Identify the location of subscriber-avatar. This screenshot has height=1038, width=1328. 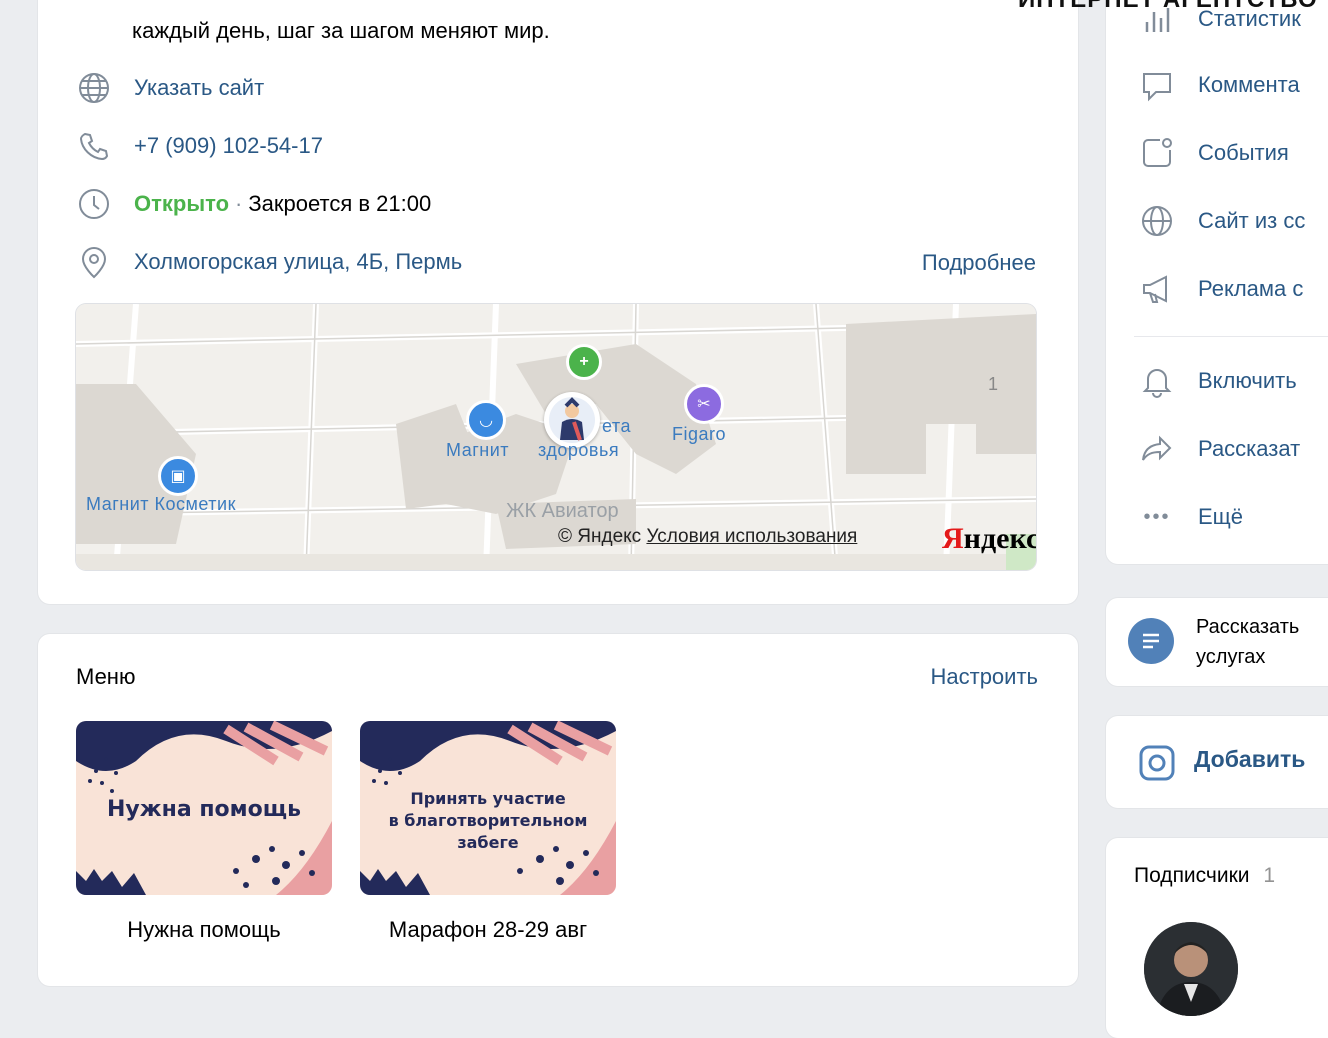
(1191, 969).